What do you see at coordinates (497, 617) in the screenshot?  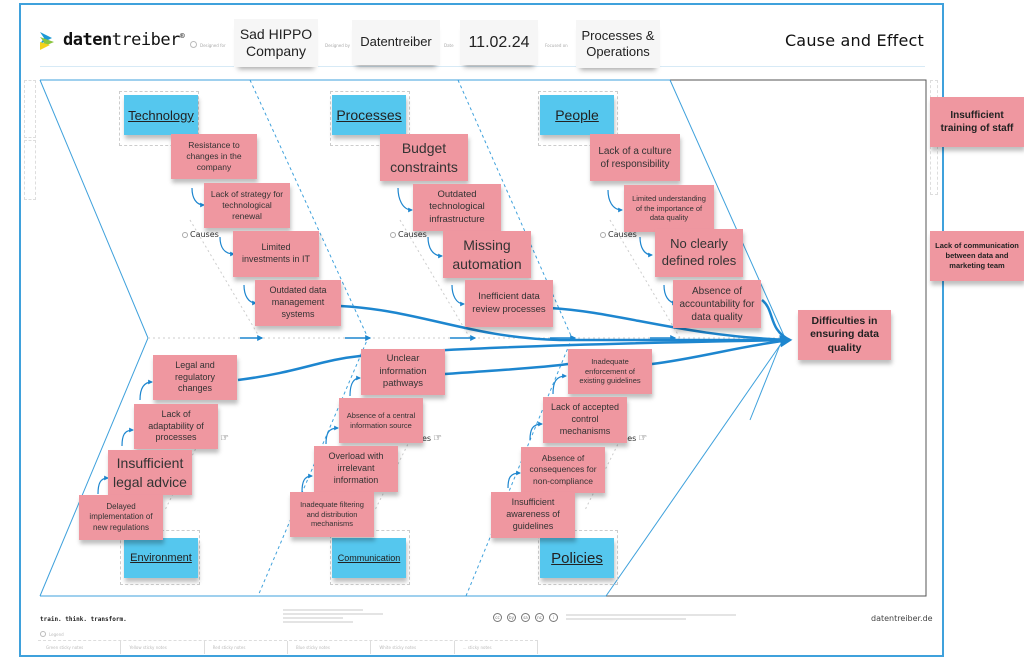 I see `cc-icon: cc` at bounding box center [497, 617].